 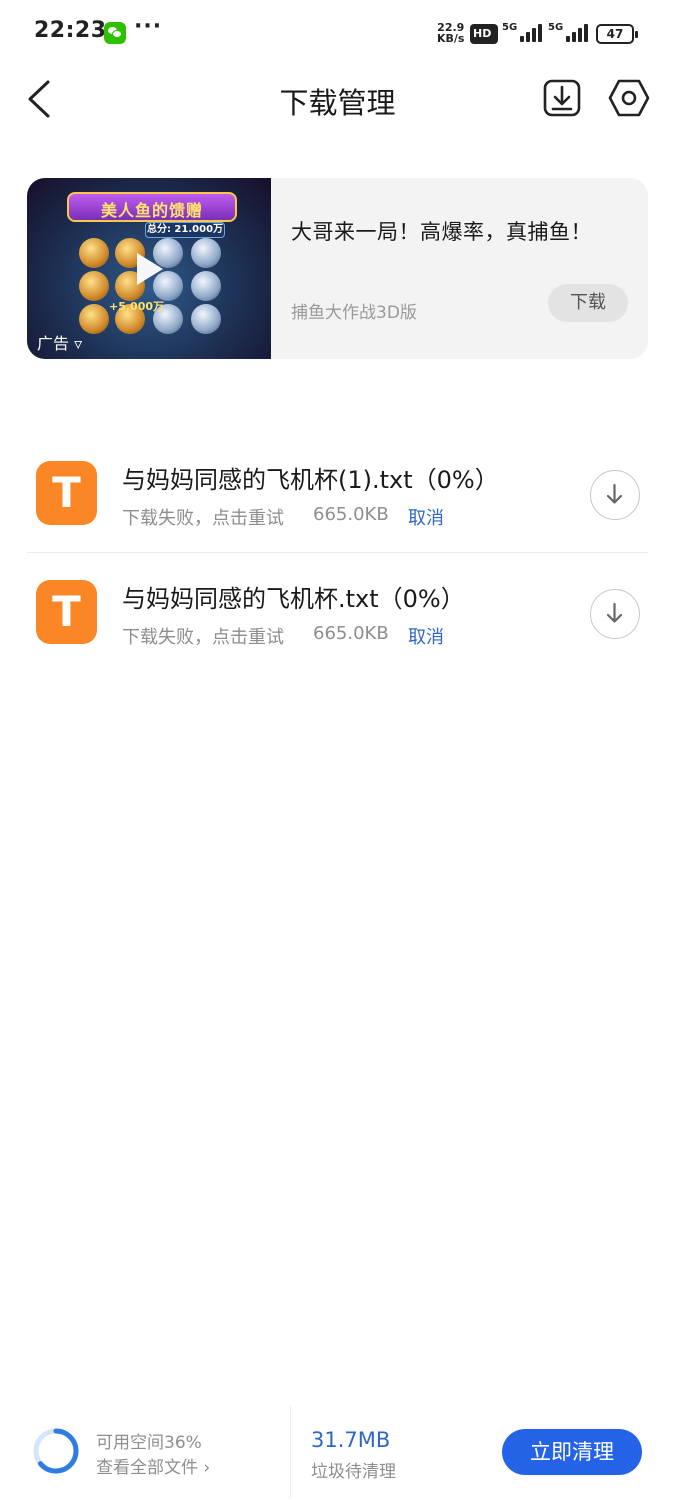 What do you see at coordinates (137, 306) in the screenshot?
I see `ad-multiplier-text: +5,000万` at bounding box center [137, 306].